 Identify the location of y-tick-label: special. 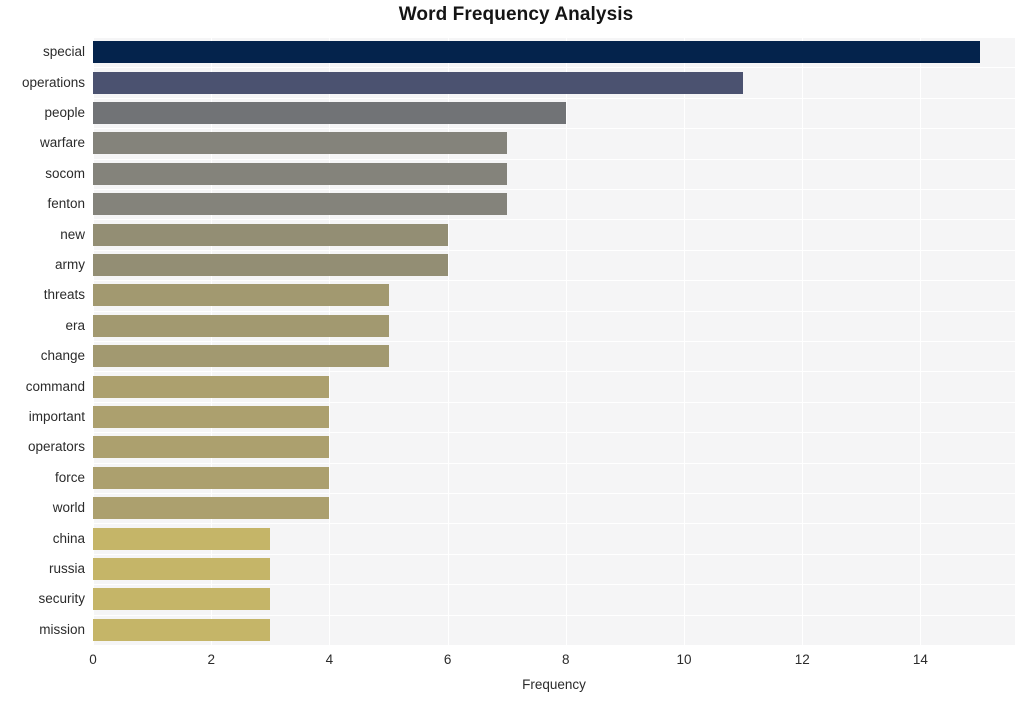
(63, 52).